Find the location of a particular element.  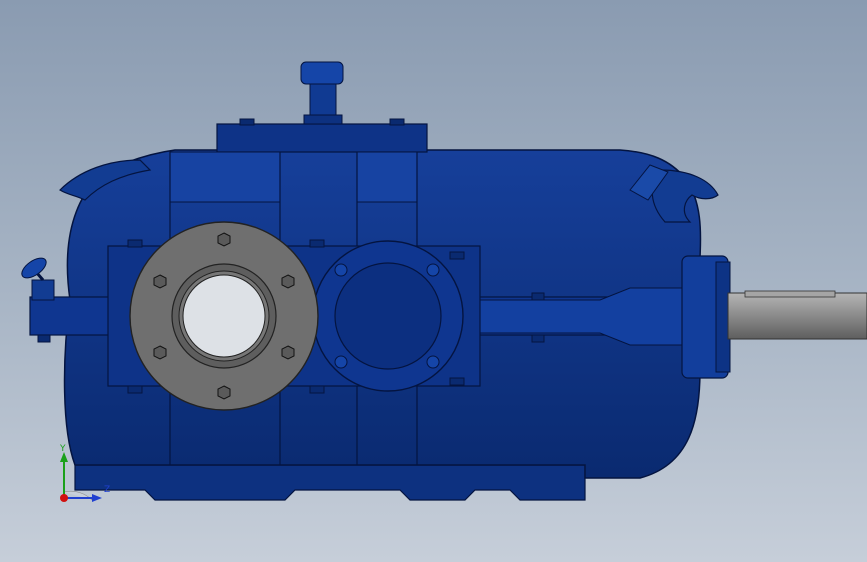

output-shaft is located at coordinates (797, 316).